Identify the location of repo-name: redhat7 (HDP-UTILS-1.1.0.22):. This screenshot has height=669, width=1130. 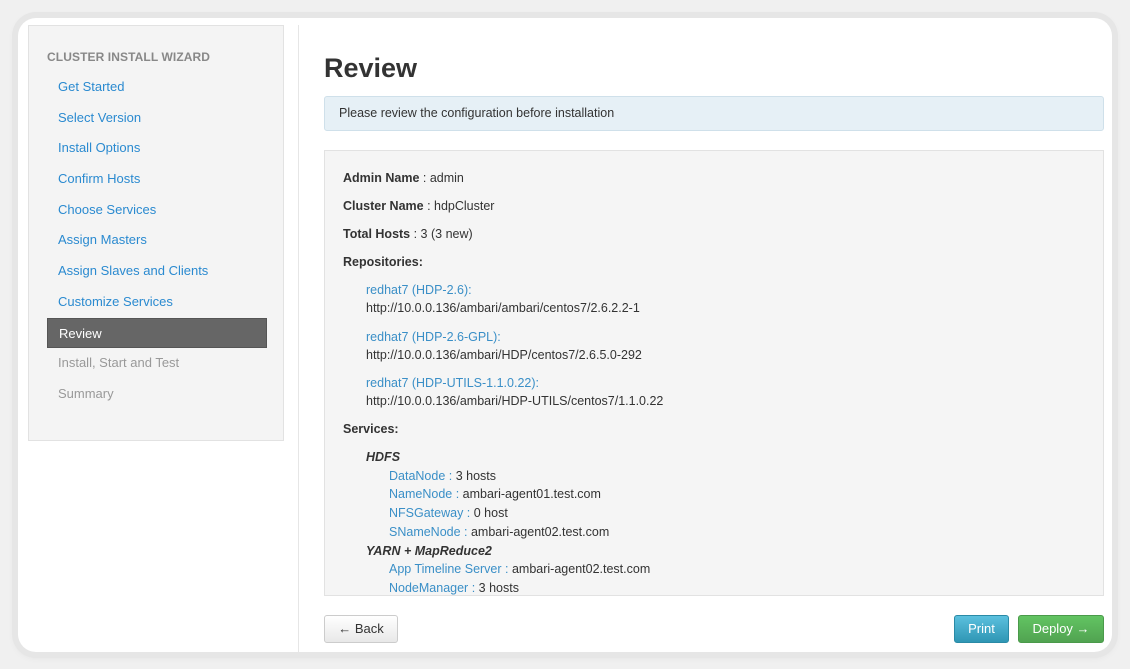
(452, 383).